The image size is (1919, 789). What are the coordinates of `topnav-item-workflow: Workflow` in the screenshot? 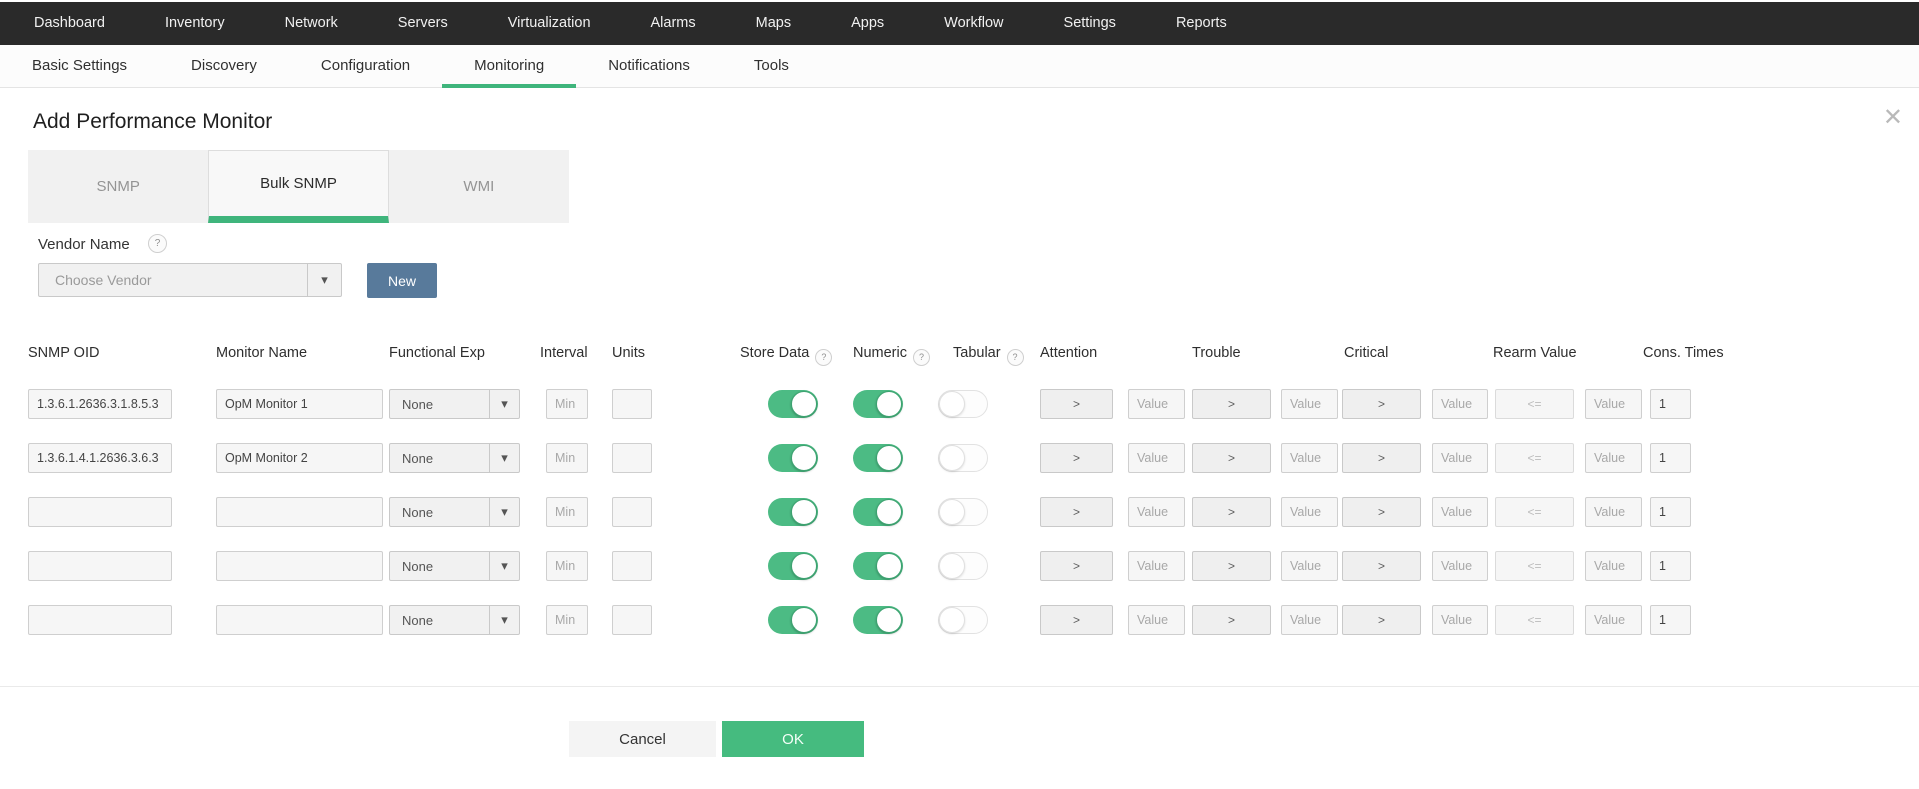 It's located at (973, 23).